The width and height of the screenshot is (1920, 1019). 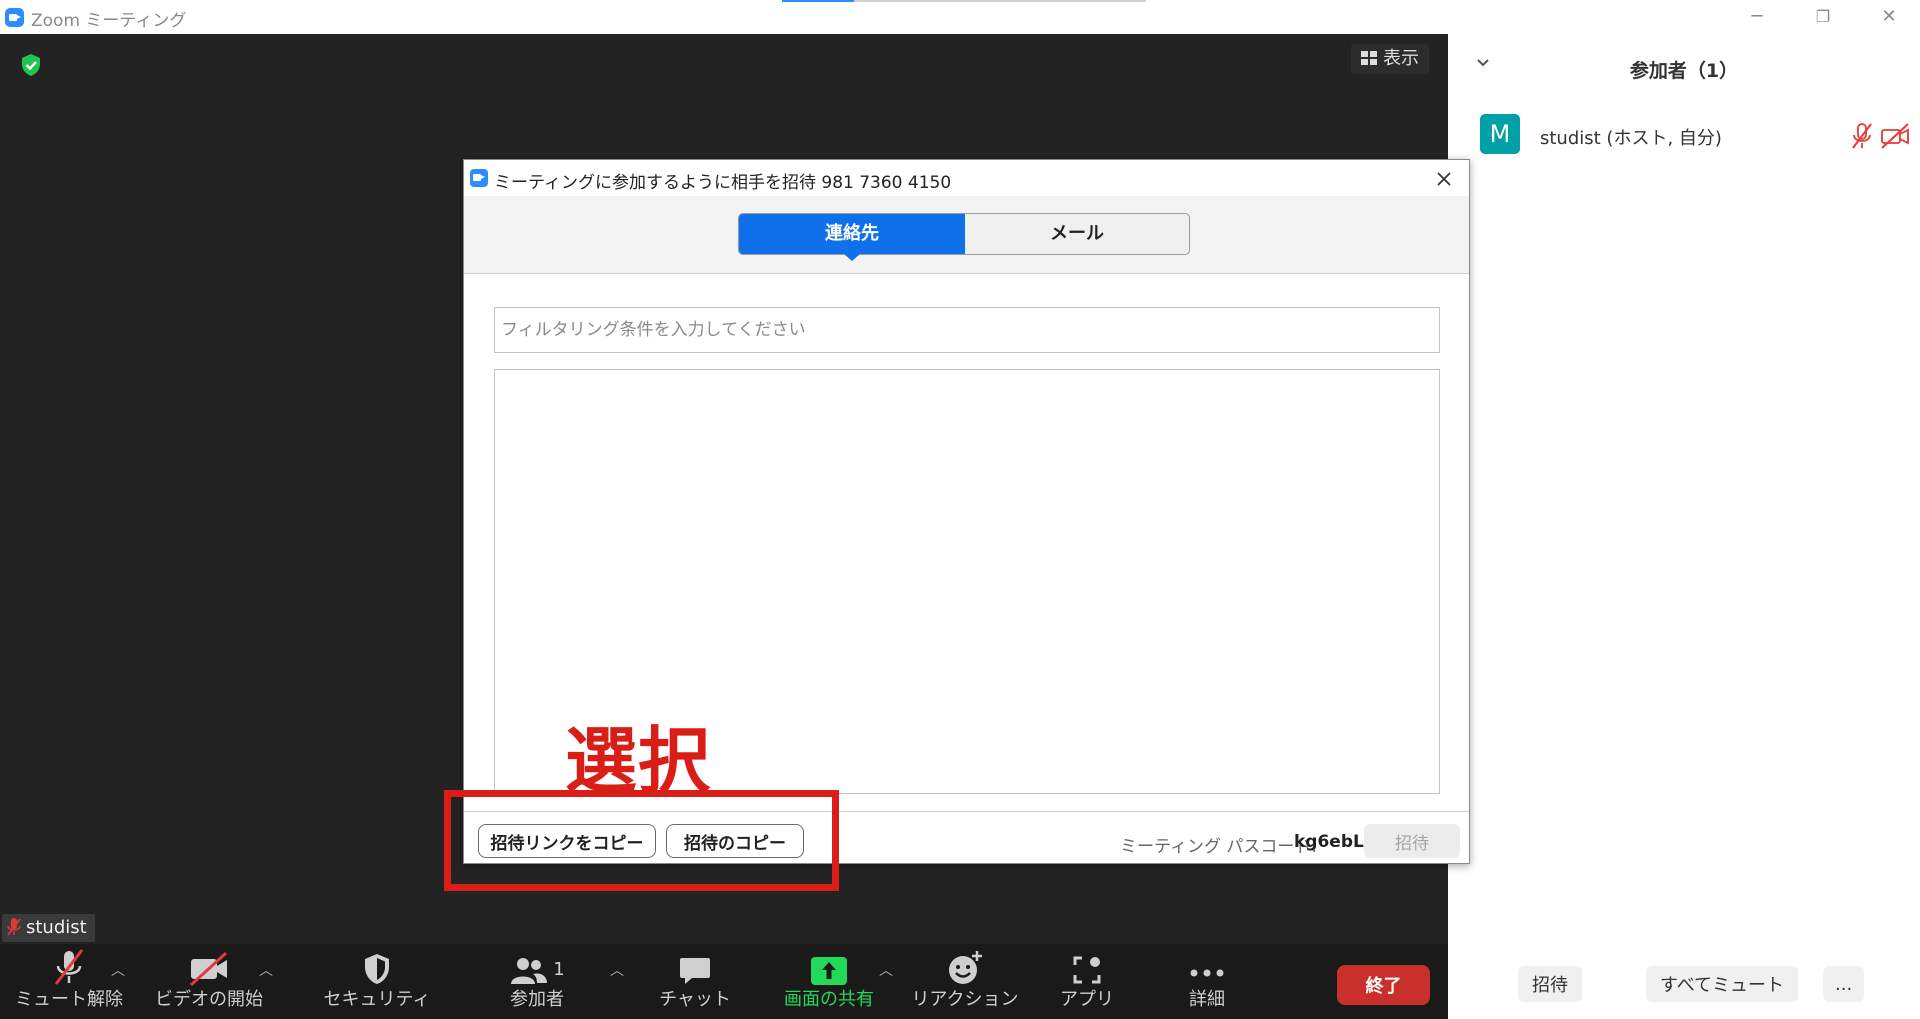 I want to click on start-video-label: ビデオの開始, so click(x=209, y=999).